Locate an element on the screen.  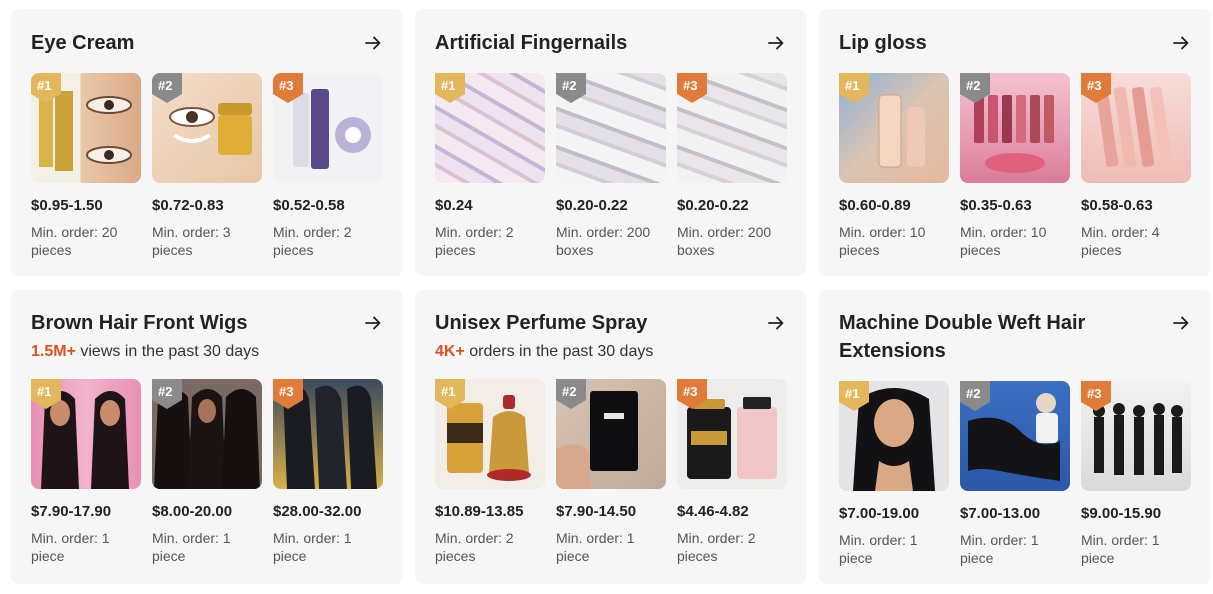
card-title: Eye Cream is located at coordinates (192, 43).